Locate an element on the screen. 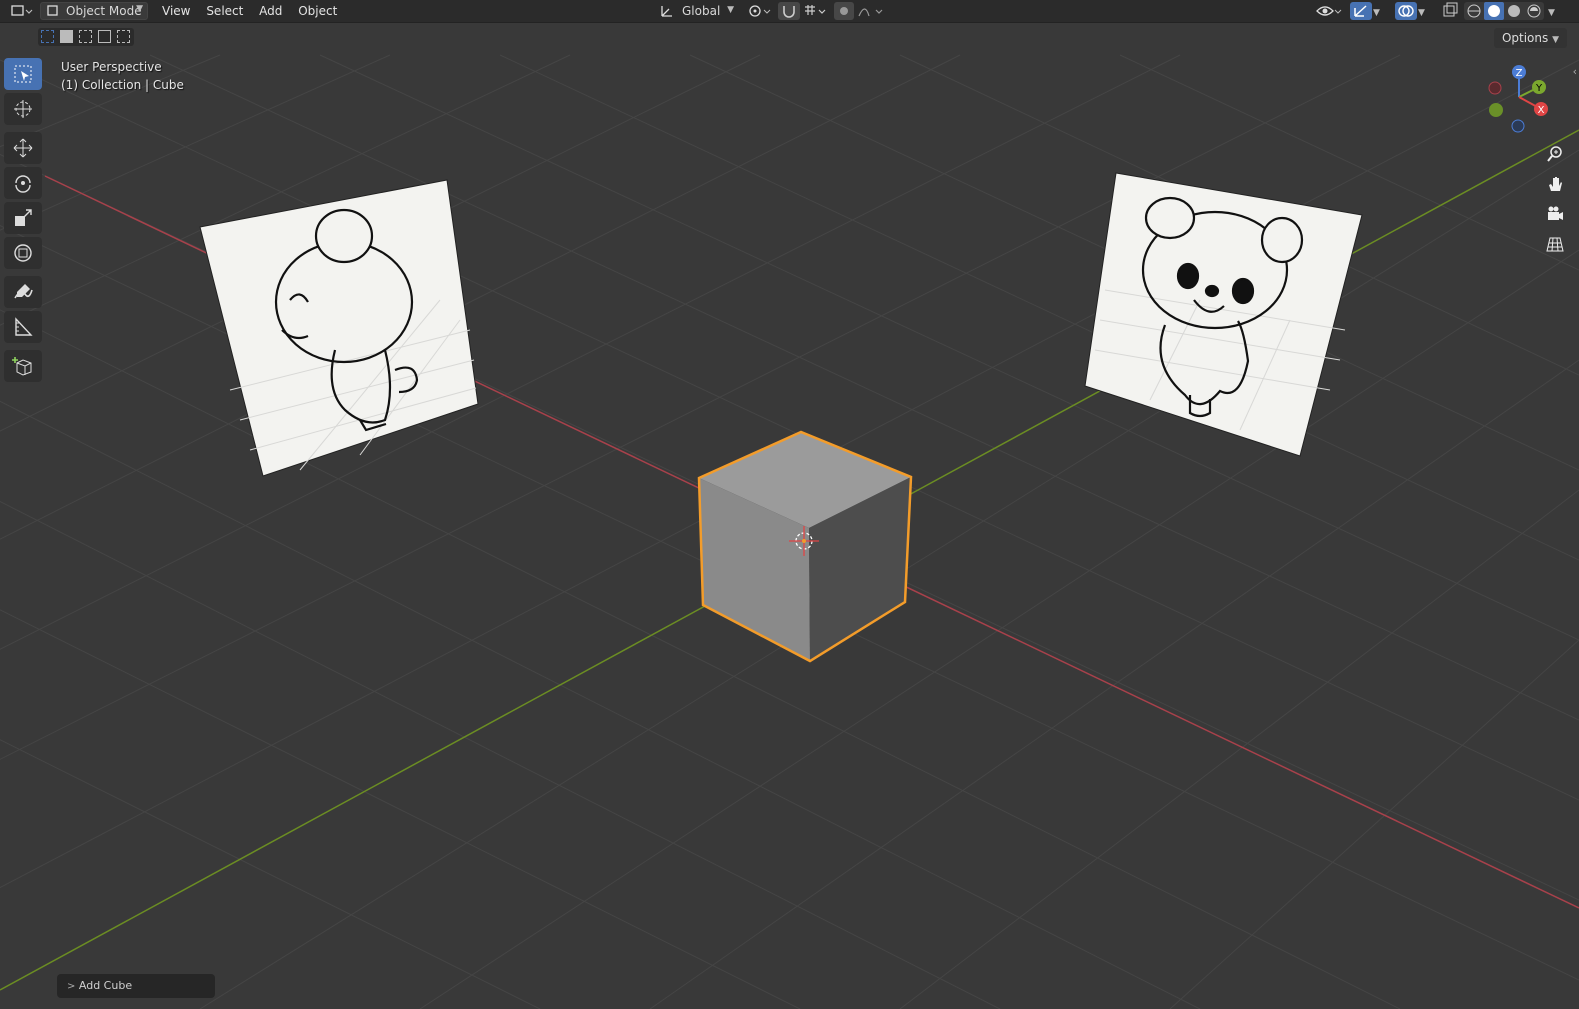 This screenshot has width=1579, height=1009. tool-annotate is located at coordinates (23, 292).